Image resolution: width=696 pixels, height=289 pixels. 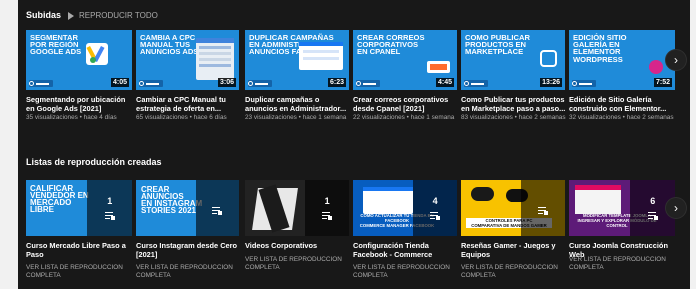 What do you see at coordinates (551, 82) in the screenshot?
I see `video-duration: 13:26` at bounding box center [551, 82].